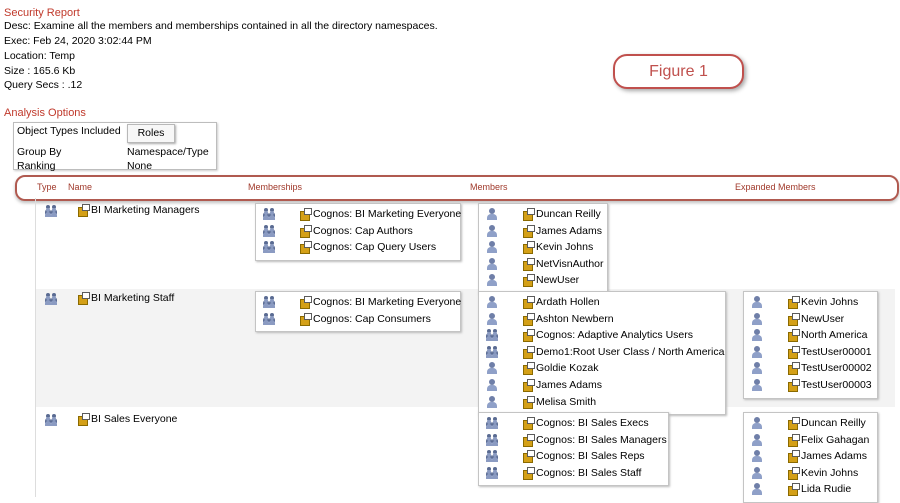  I want to click on list-item-label: James Adams, so click(569, 385).